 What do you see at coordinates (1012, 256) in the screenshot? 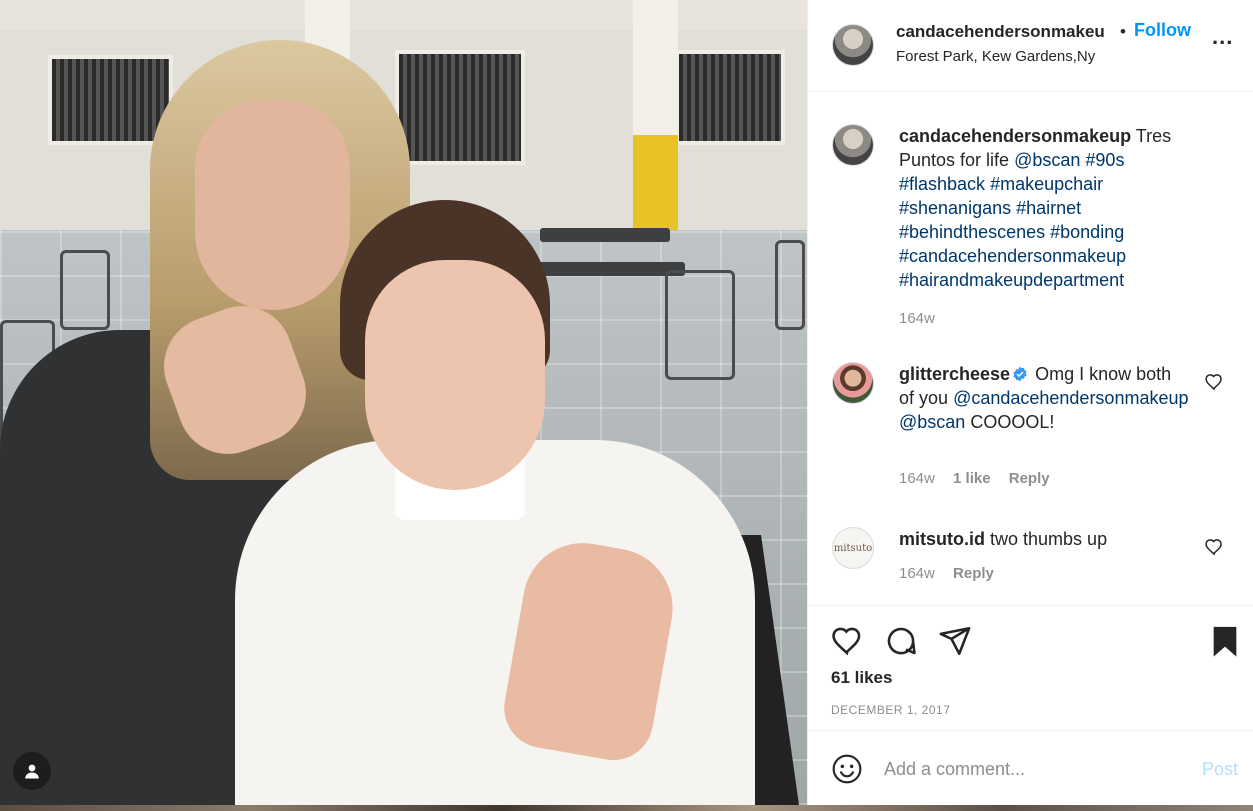
I see `hashtag-link: #candacehendersonmakeup` at bounding box center [1012, 256].